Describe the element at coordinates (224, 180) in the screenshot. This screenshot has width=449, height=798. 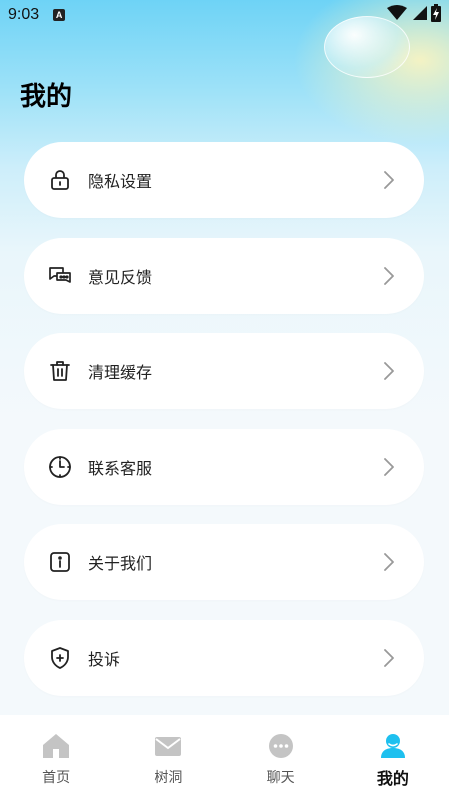
I see `menu-item-privacy-settings: 隐私设置` at that location.